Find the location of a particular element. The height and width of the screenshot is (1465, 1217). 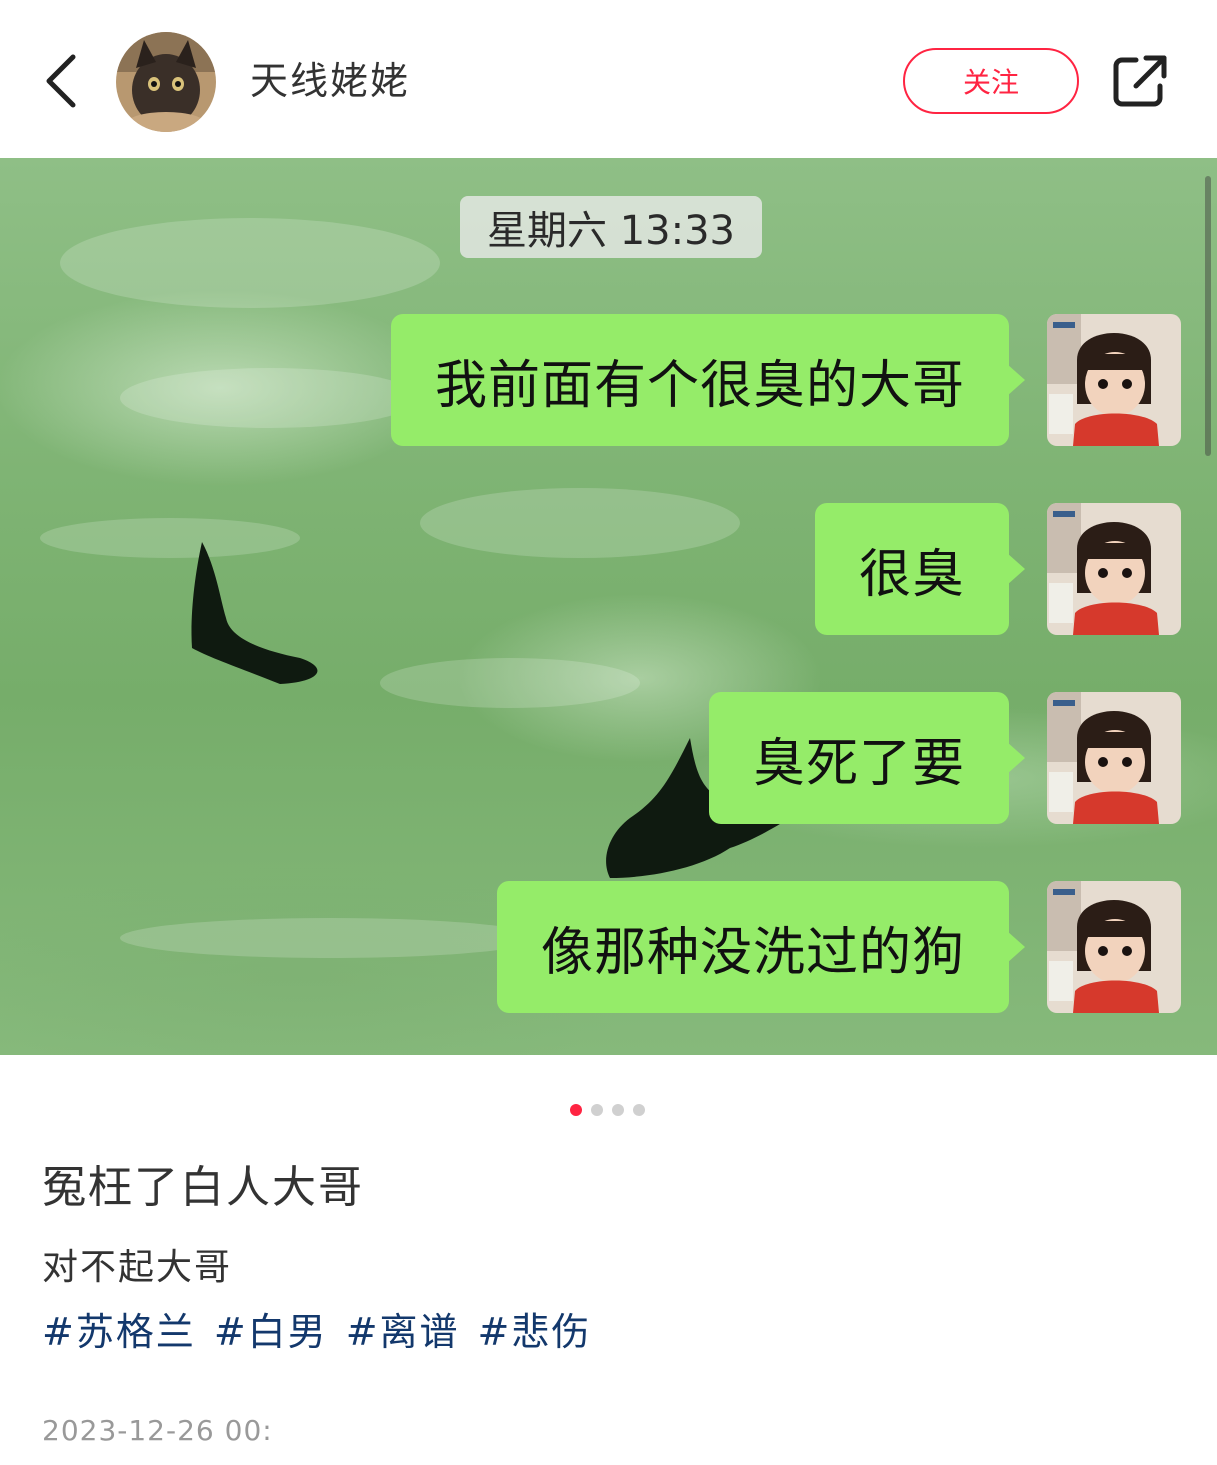

share-button is located at coordinates (1140, 81).